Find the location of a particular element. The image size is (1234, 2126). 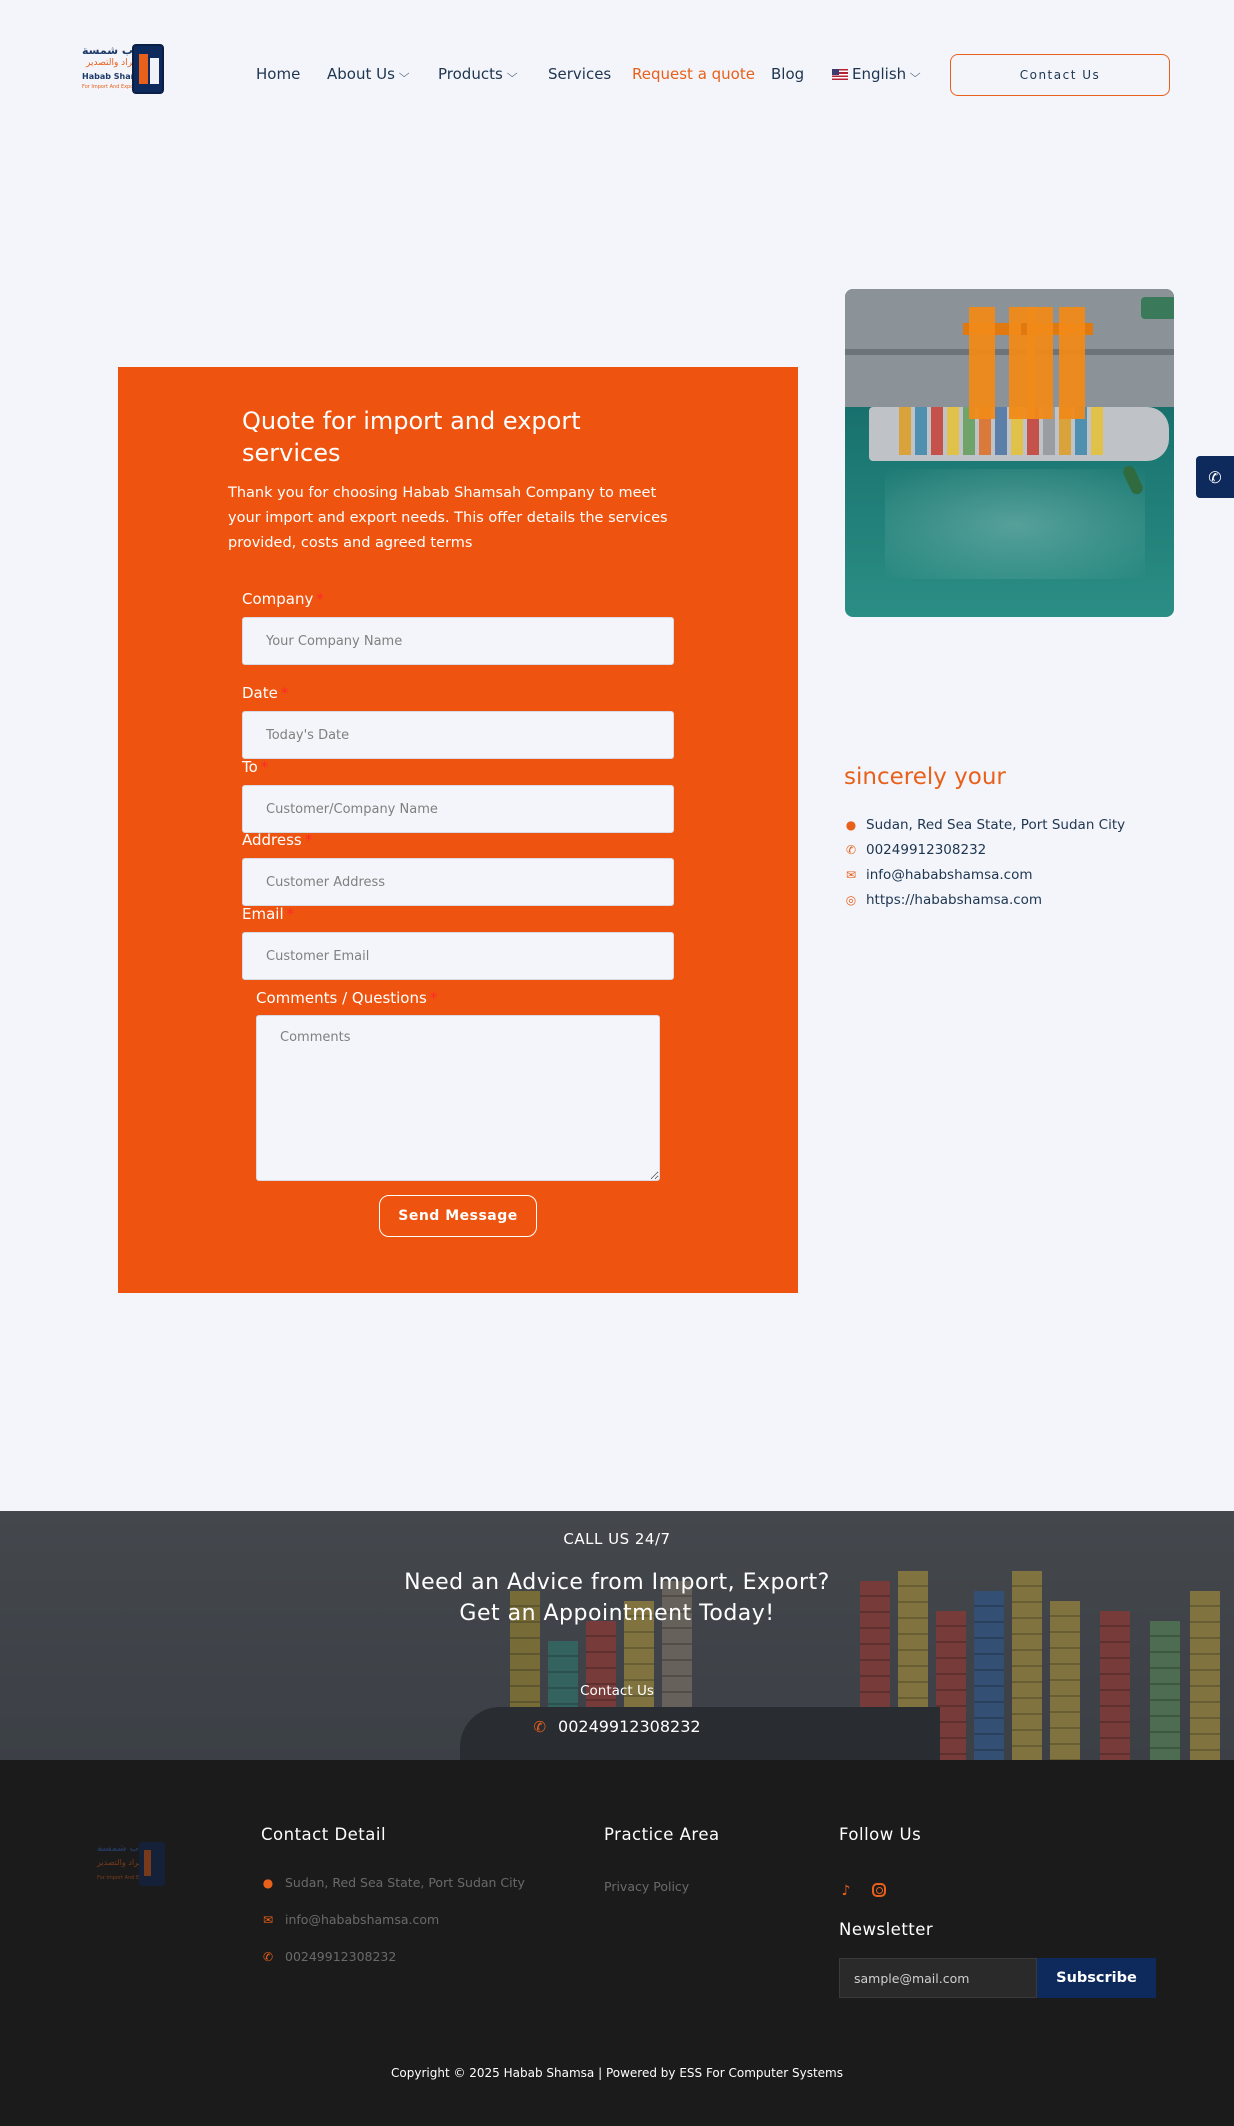

date-label-text: Date is located at coordinates (260, 693).